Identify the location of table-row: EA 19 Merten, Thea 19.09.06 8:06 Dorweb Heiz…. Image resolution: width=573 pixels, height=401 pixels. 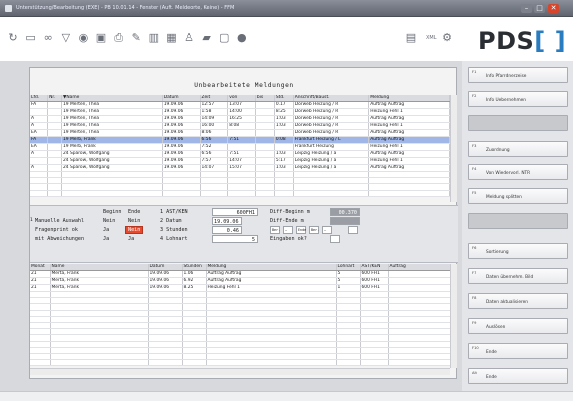
(240, 133).